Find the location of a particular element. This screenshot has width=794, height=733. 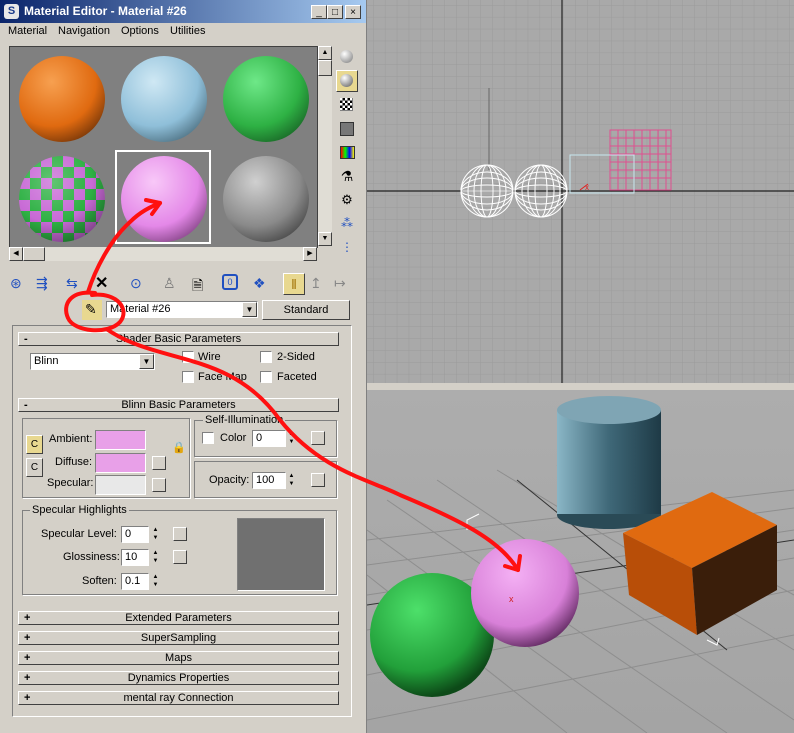

rollout-title: Extended Parameters is located at coordinates (178, 618).